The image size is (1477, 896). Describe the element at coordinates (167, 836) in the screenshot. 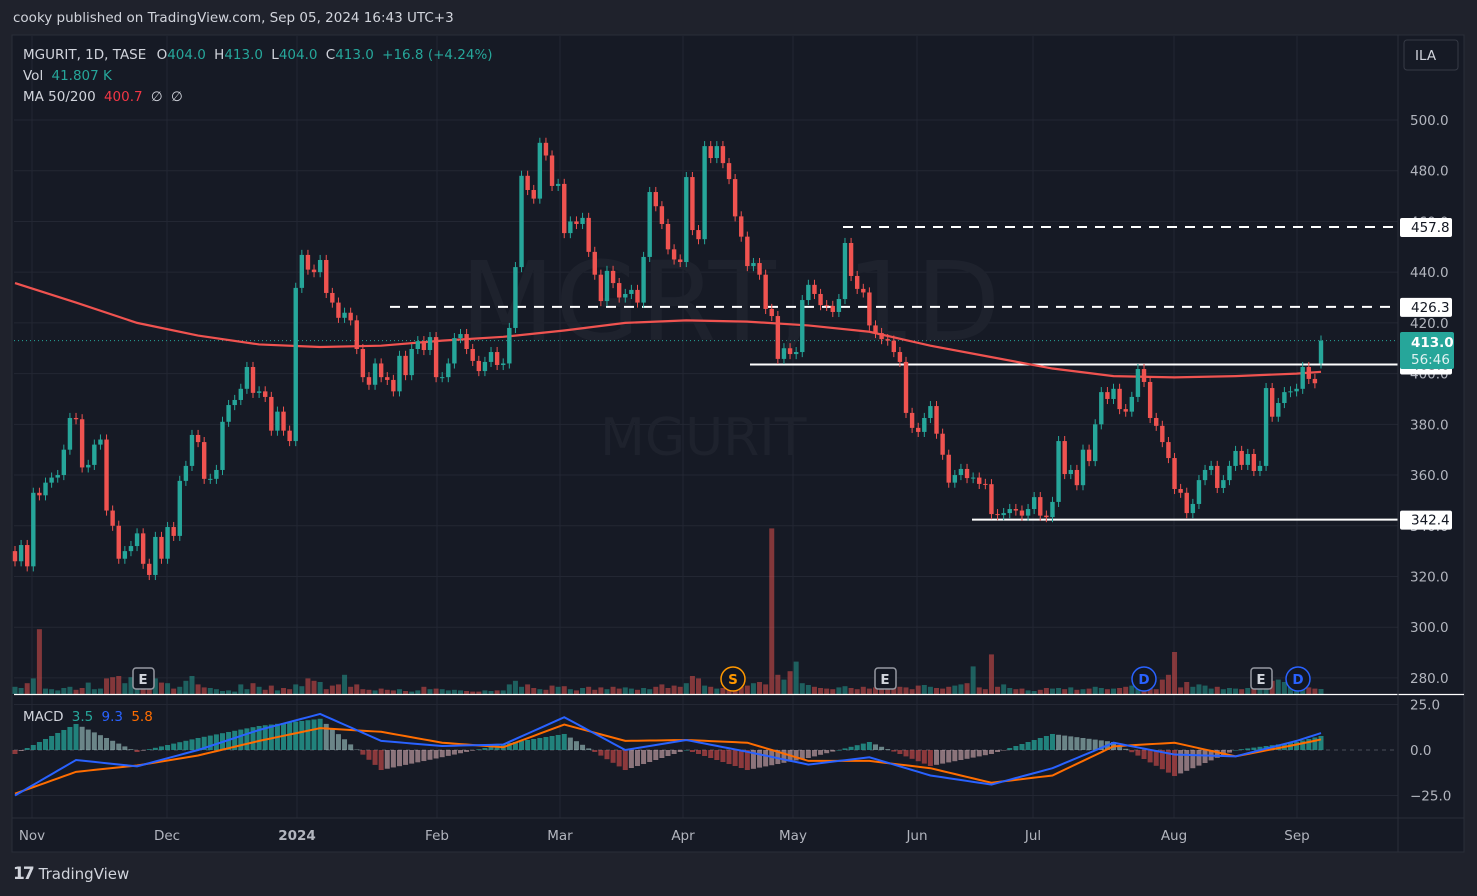

I see `time-tick-label: Dec` at that location.